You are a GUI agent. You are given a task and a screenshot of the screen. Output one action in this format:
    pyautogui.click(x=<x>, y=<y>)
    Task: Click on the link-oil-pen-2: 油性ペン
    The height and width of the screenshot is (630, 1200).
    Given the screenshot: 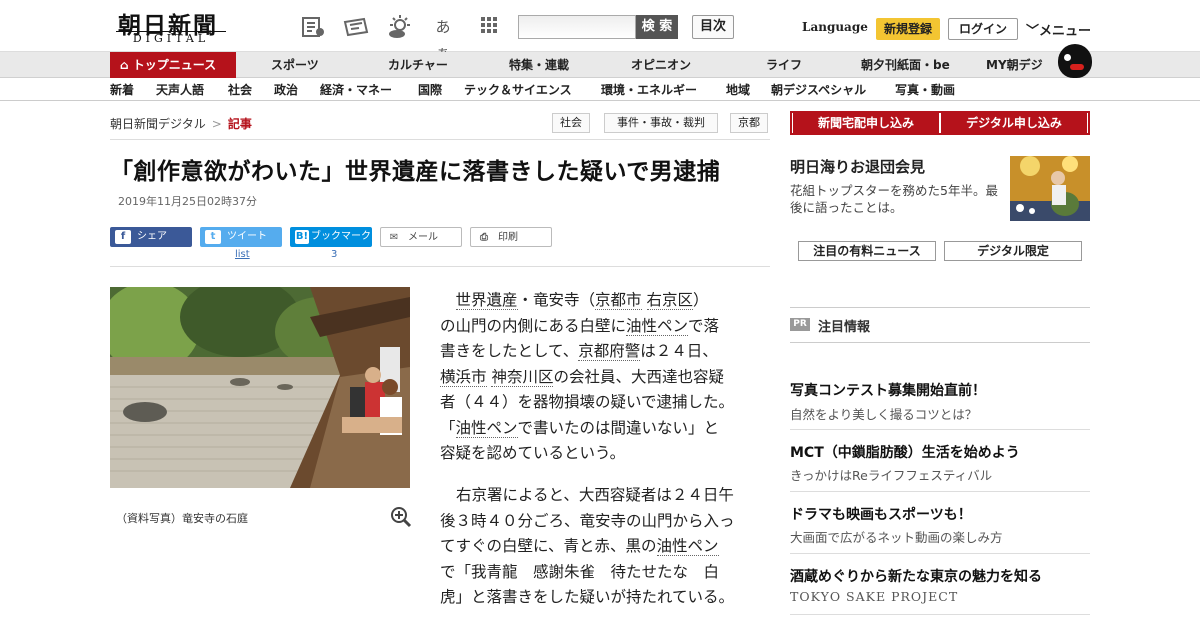 What is the action you would take?
    pyautogui.click(x=486, y=428)
    